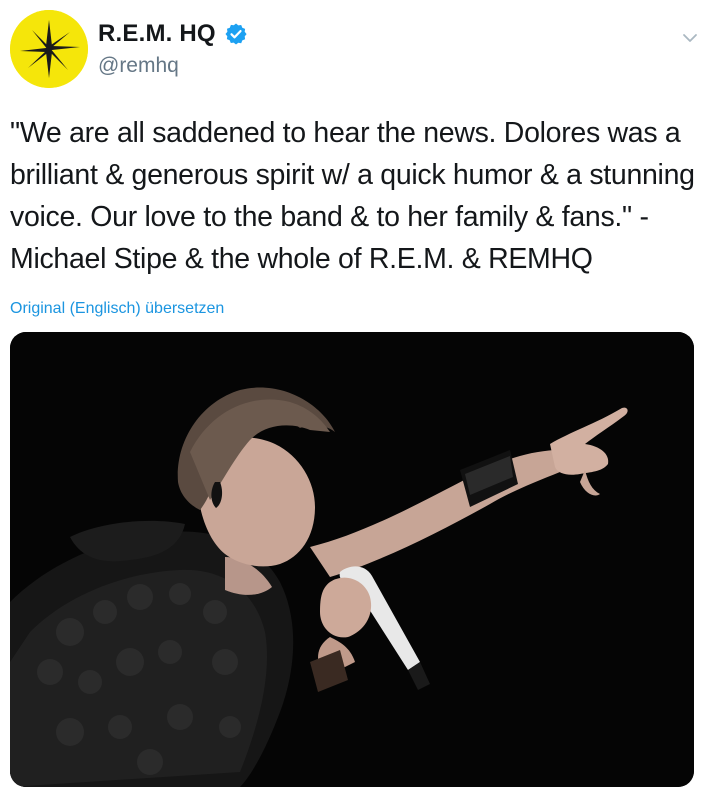 This screenshot has height=801, width=713. What do you see at coordinates (355, 50) in the screenshot?
I see `tweet-header: R.E.M. HQ @remhq` at bounding box center [355, 50].